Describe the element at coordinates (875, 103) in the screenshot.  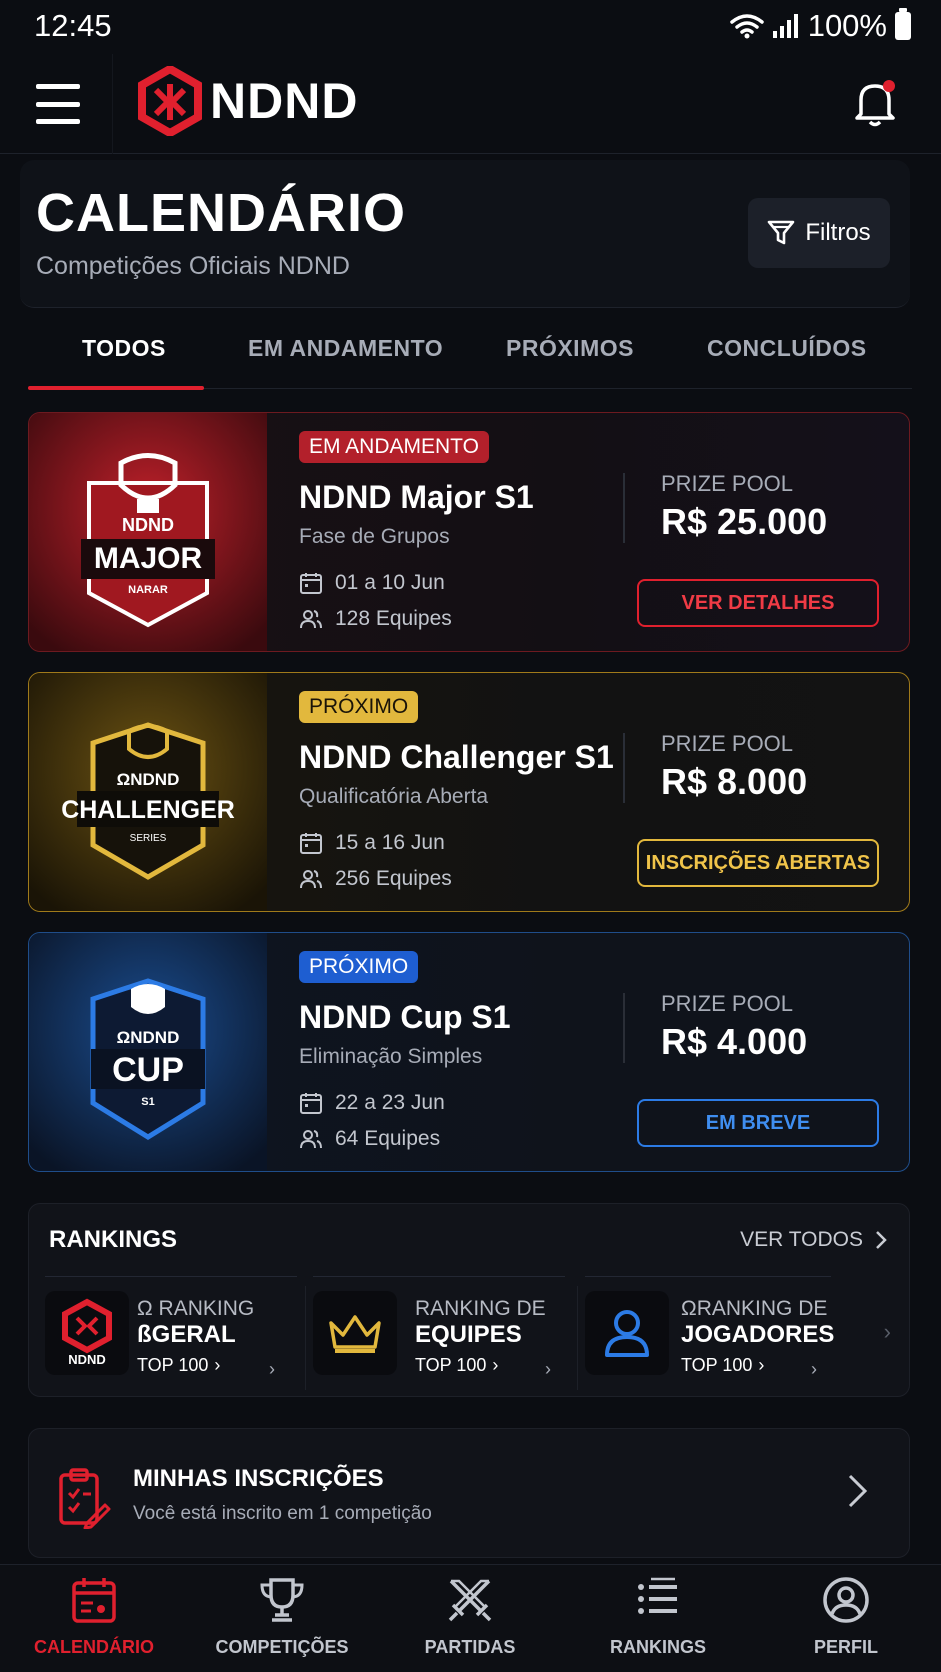
I see `notification-bell-icon` at that location.